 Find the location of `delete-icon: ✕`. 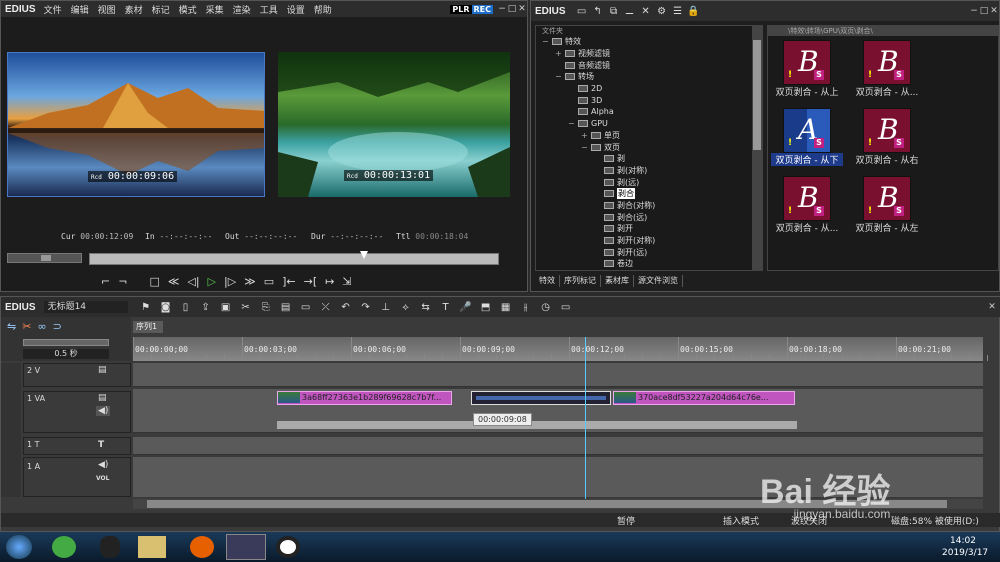

delete-icon: ✕ is located at coordinates (646, 11).